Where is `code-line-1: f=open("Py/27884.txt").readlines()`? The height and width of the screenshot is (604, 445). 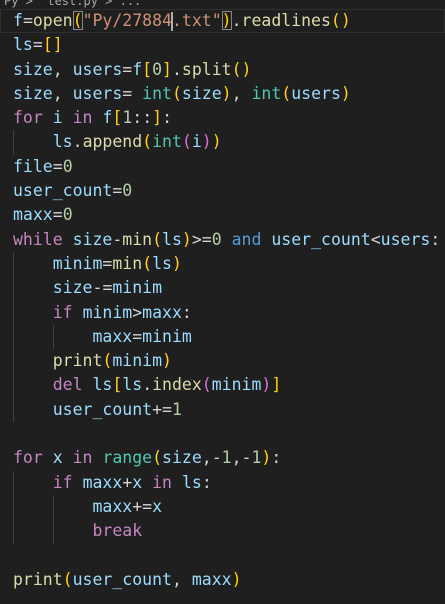 code-line-1: f=open("Py/27884.txt").readlines() is located at coordinates (222, 21).